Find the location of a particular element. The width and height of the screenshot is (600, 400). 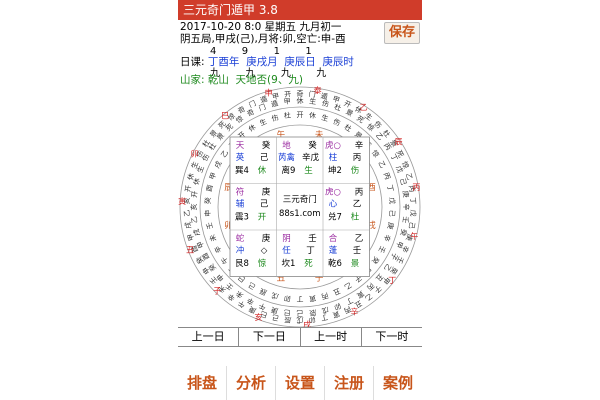

band-glyph: 子 is located at coordinates (394, 256).